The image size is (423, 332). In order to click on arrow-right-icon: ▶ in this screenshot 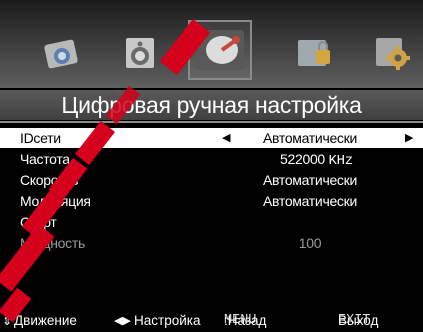, I will do `click(409, 138)`.